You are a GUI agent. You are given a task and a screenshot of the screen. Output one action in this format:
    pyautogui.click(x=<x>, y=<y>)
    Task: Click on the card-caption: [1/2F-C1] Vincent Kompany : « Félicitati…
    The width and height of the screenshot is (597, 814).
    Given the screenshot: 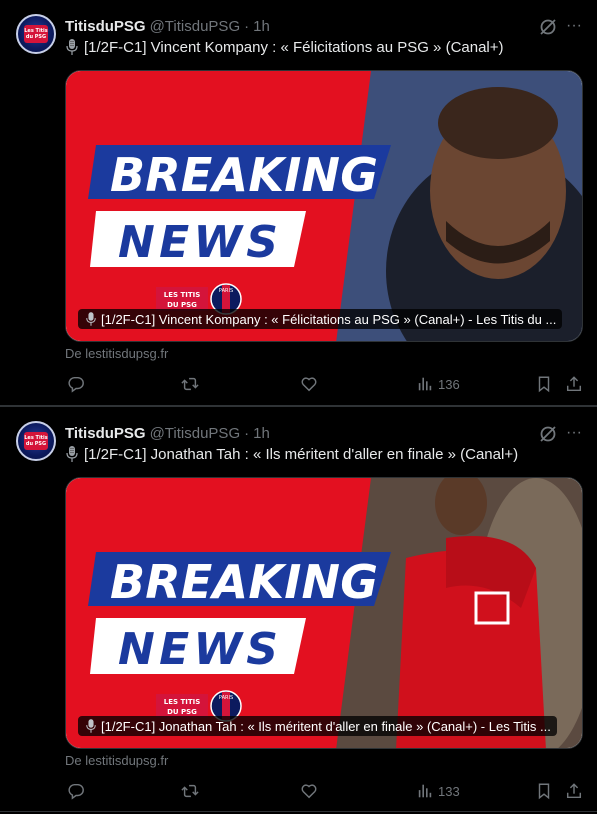 What is the action you would take?
    pyautogui.click(x=320, y=319)
    